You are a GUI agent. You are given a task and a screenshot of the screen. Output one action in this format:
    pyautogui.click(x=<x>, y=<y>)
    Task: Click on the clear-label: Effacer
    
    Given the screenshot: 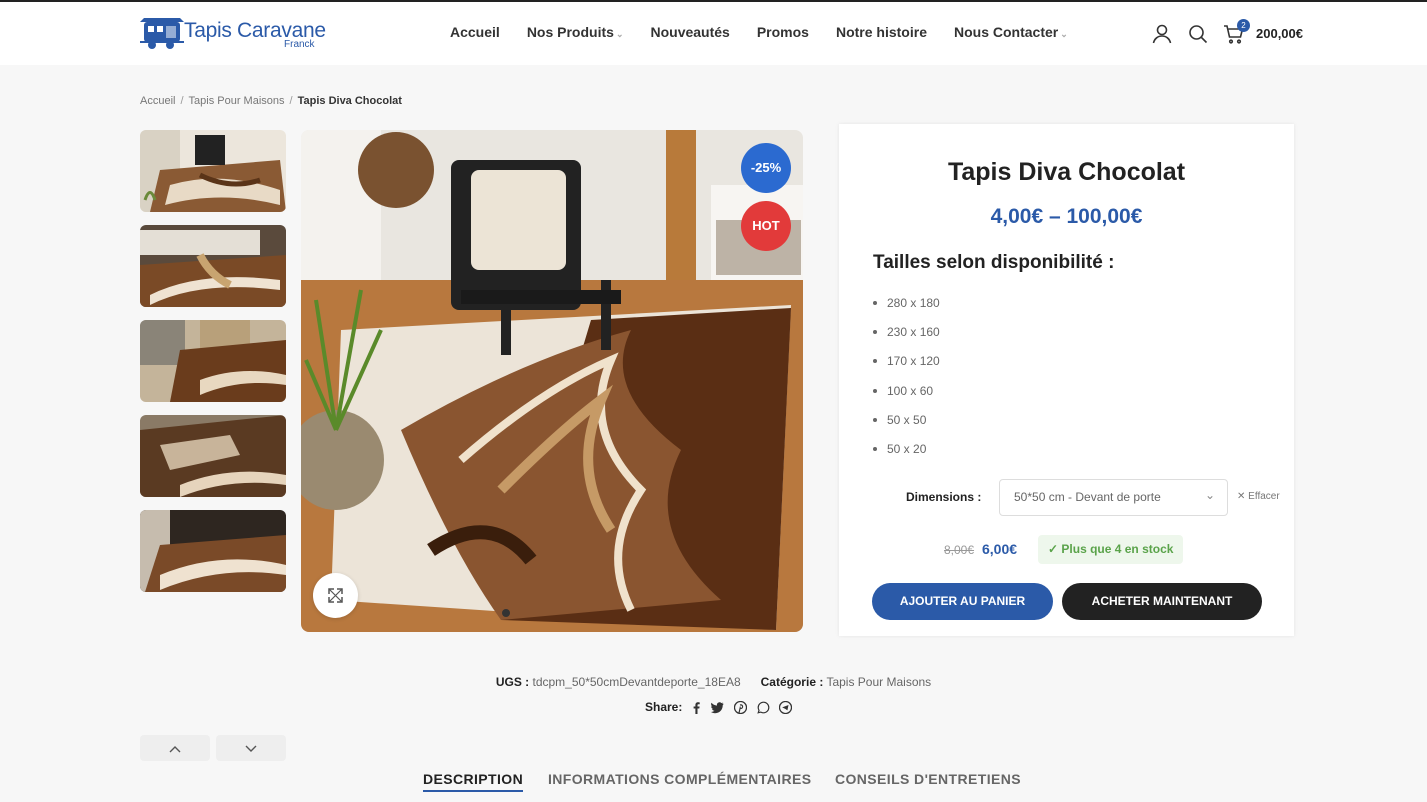 What is the action you would take?
    pyautogui.click(x=1264, y=496)
    